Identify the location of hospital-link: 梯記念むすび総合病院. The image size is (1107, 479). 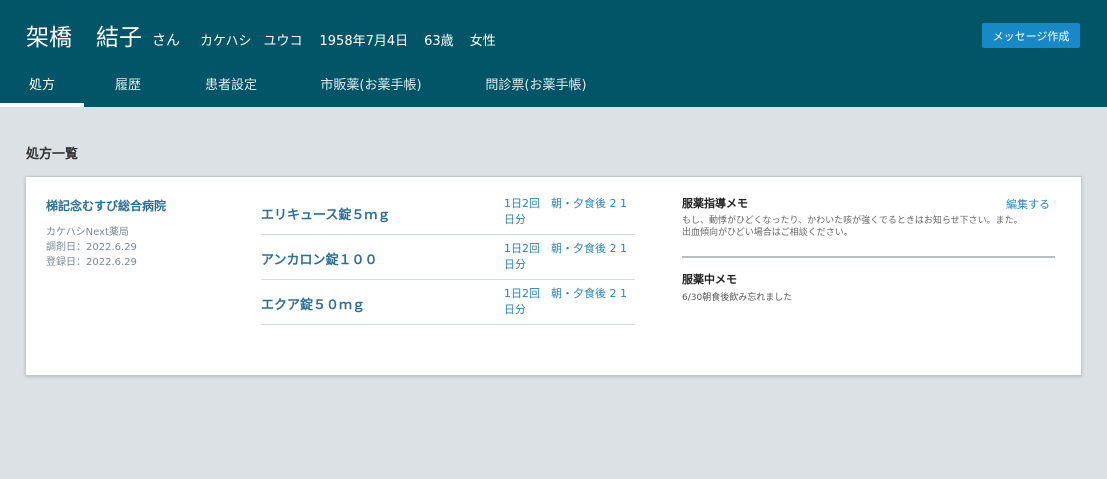
(106, 205).